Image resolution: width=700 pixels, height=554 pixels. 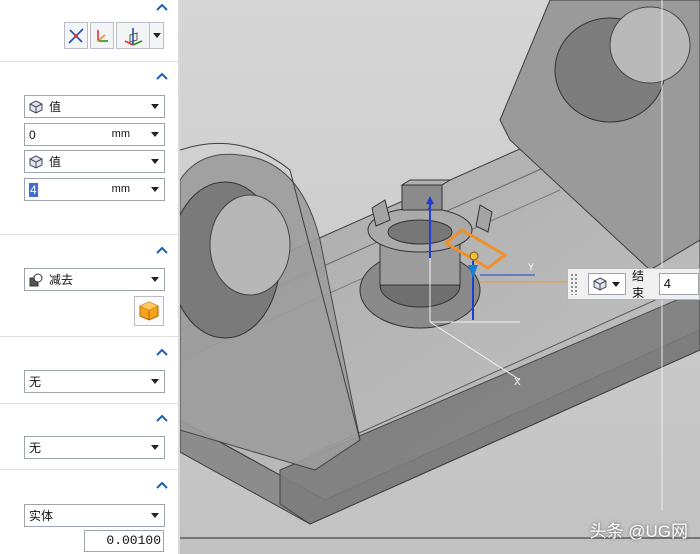 I want to click on end-value-input: 4, so click(x=678, y=284).